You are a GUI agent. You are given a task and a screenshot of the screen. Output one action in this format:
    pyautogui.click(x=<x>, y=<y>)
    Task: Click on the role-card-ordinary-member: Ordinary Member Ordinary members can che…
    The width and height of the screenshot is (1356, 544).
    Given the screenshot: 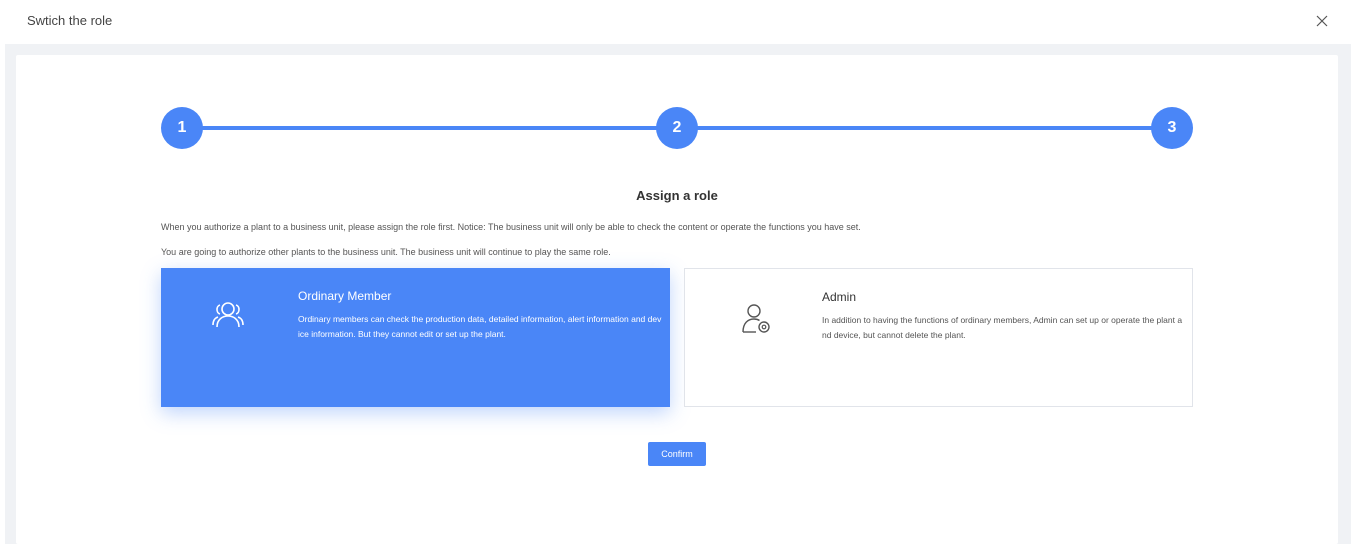 What is the action you would take?
    pyautogui.click(x=415, y=337)
    